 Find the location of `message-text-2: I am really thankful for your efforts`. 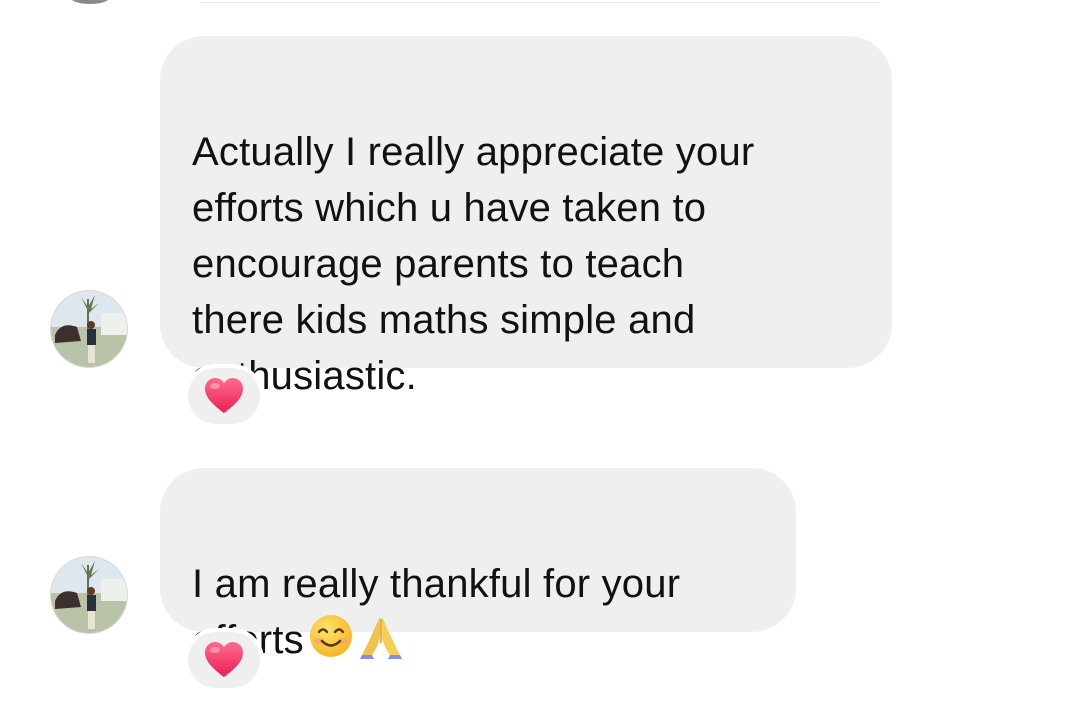

message-text-2: I am really thankful for your efforts is located at coordinates (436, 612).